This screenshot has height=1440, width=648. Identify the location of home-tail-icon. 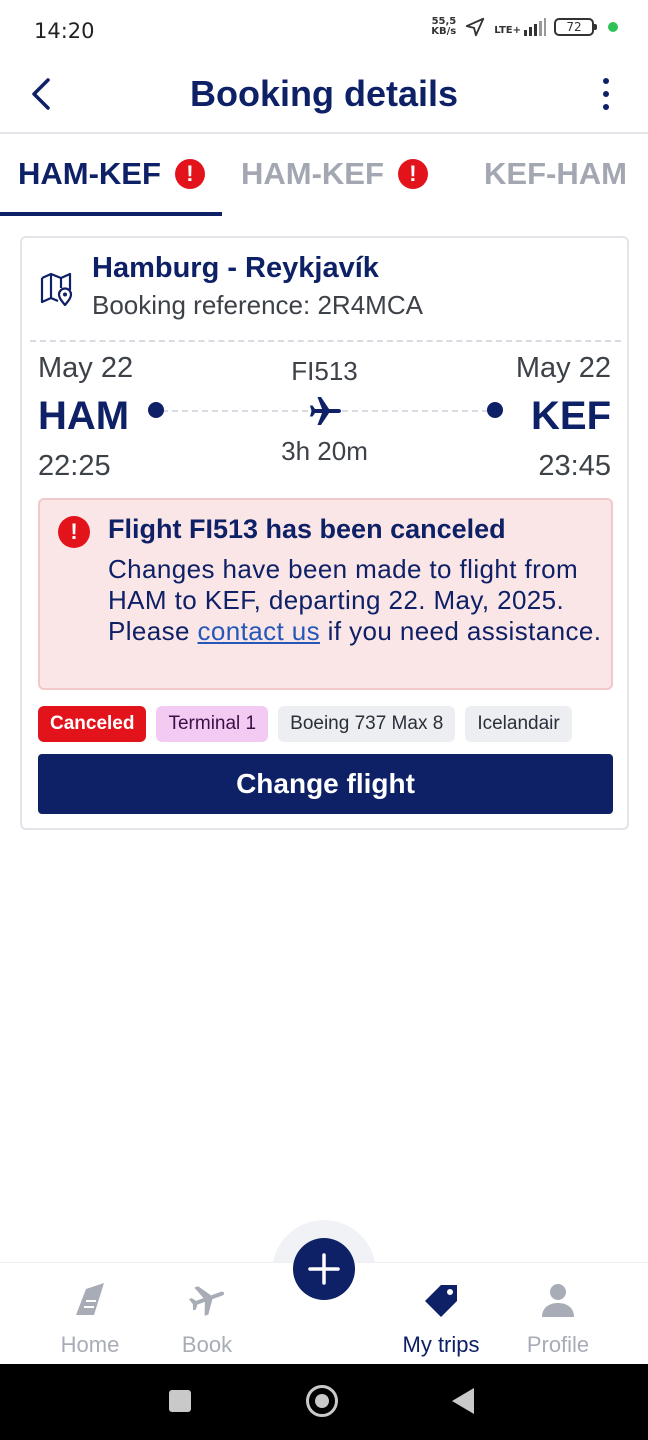
(90, 1299).